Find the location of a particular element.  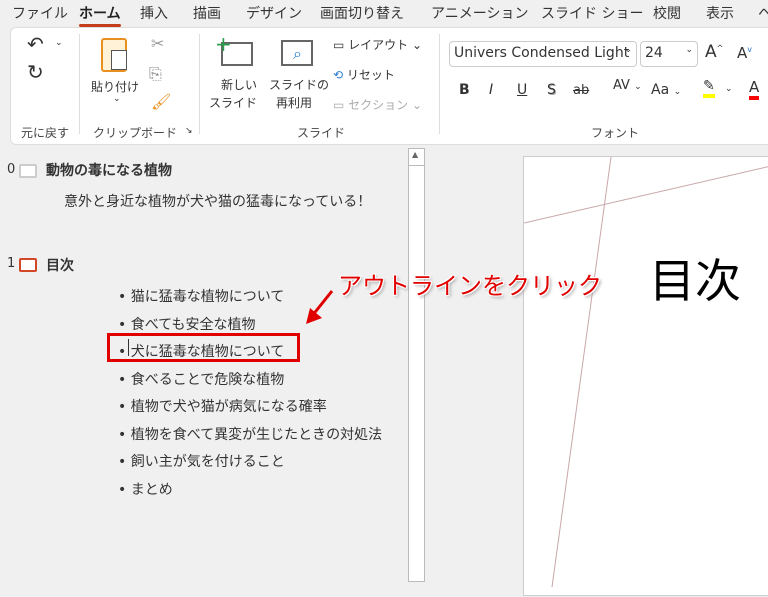

outline-bullet-item: • 飼い主が気を付けること is located at coordinates (201, 461).